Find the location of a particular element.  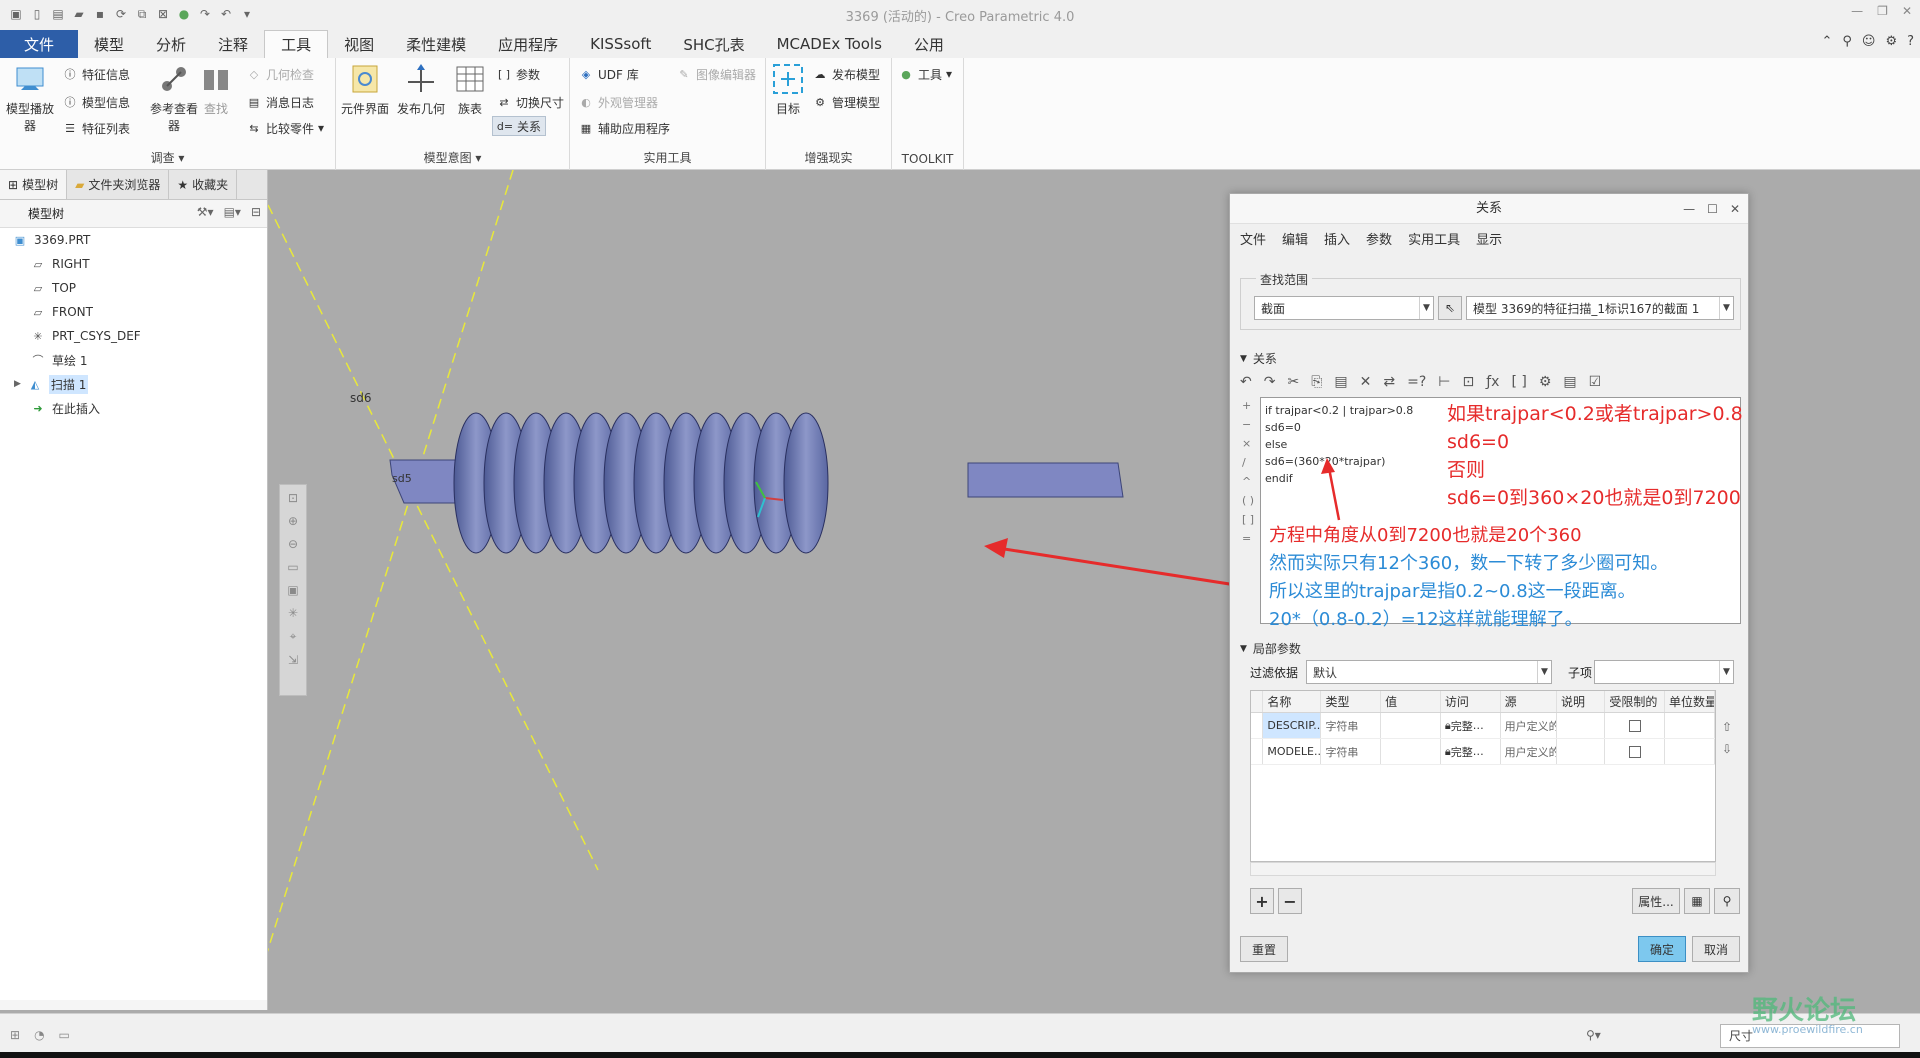

find-param-button: ⚲ is located at coordinates (1727, 901).